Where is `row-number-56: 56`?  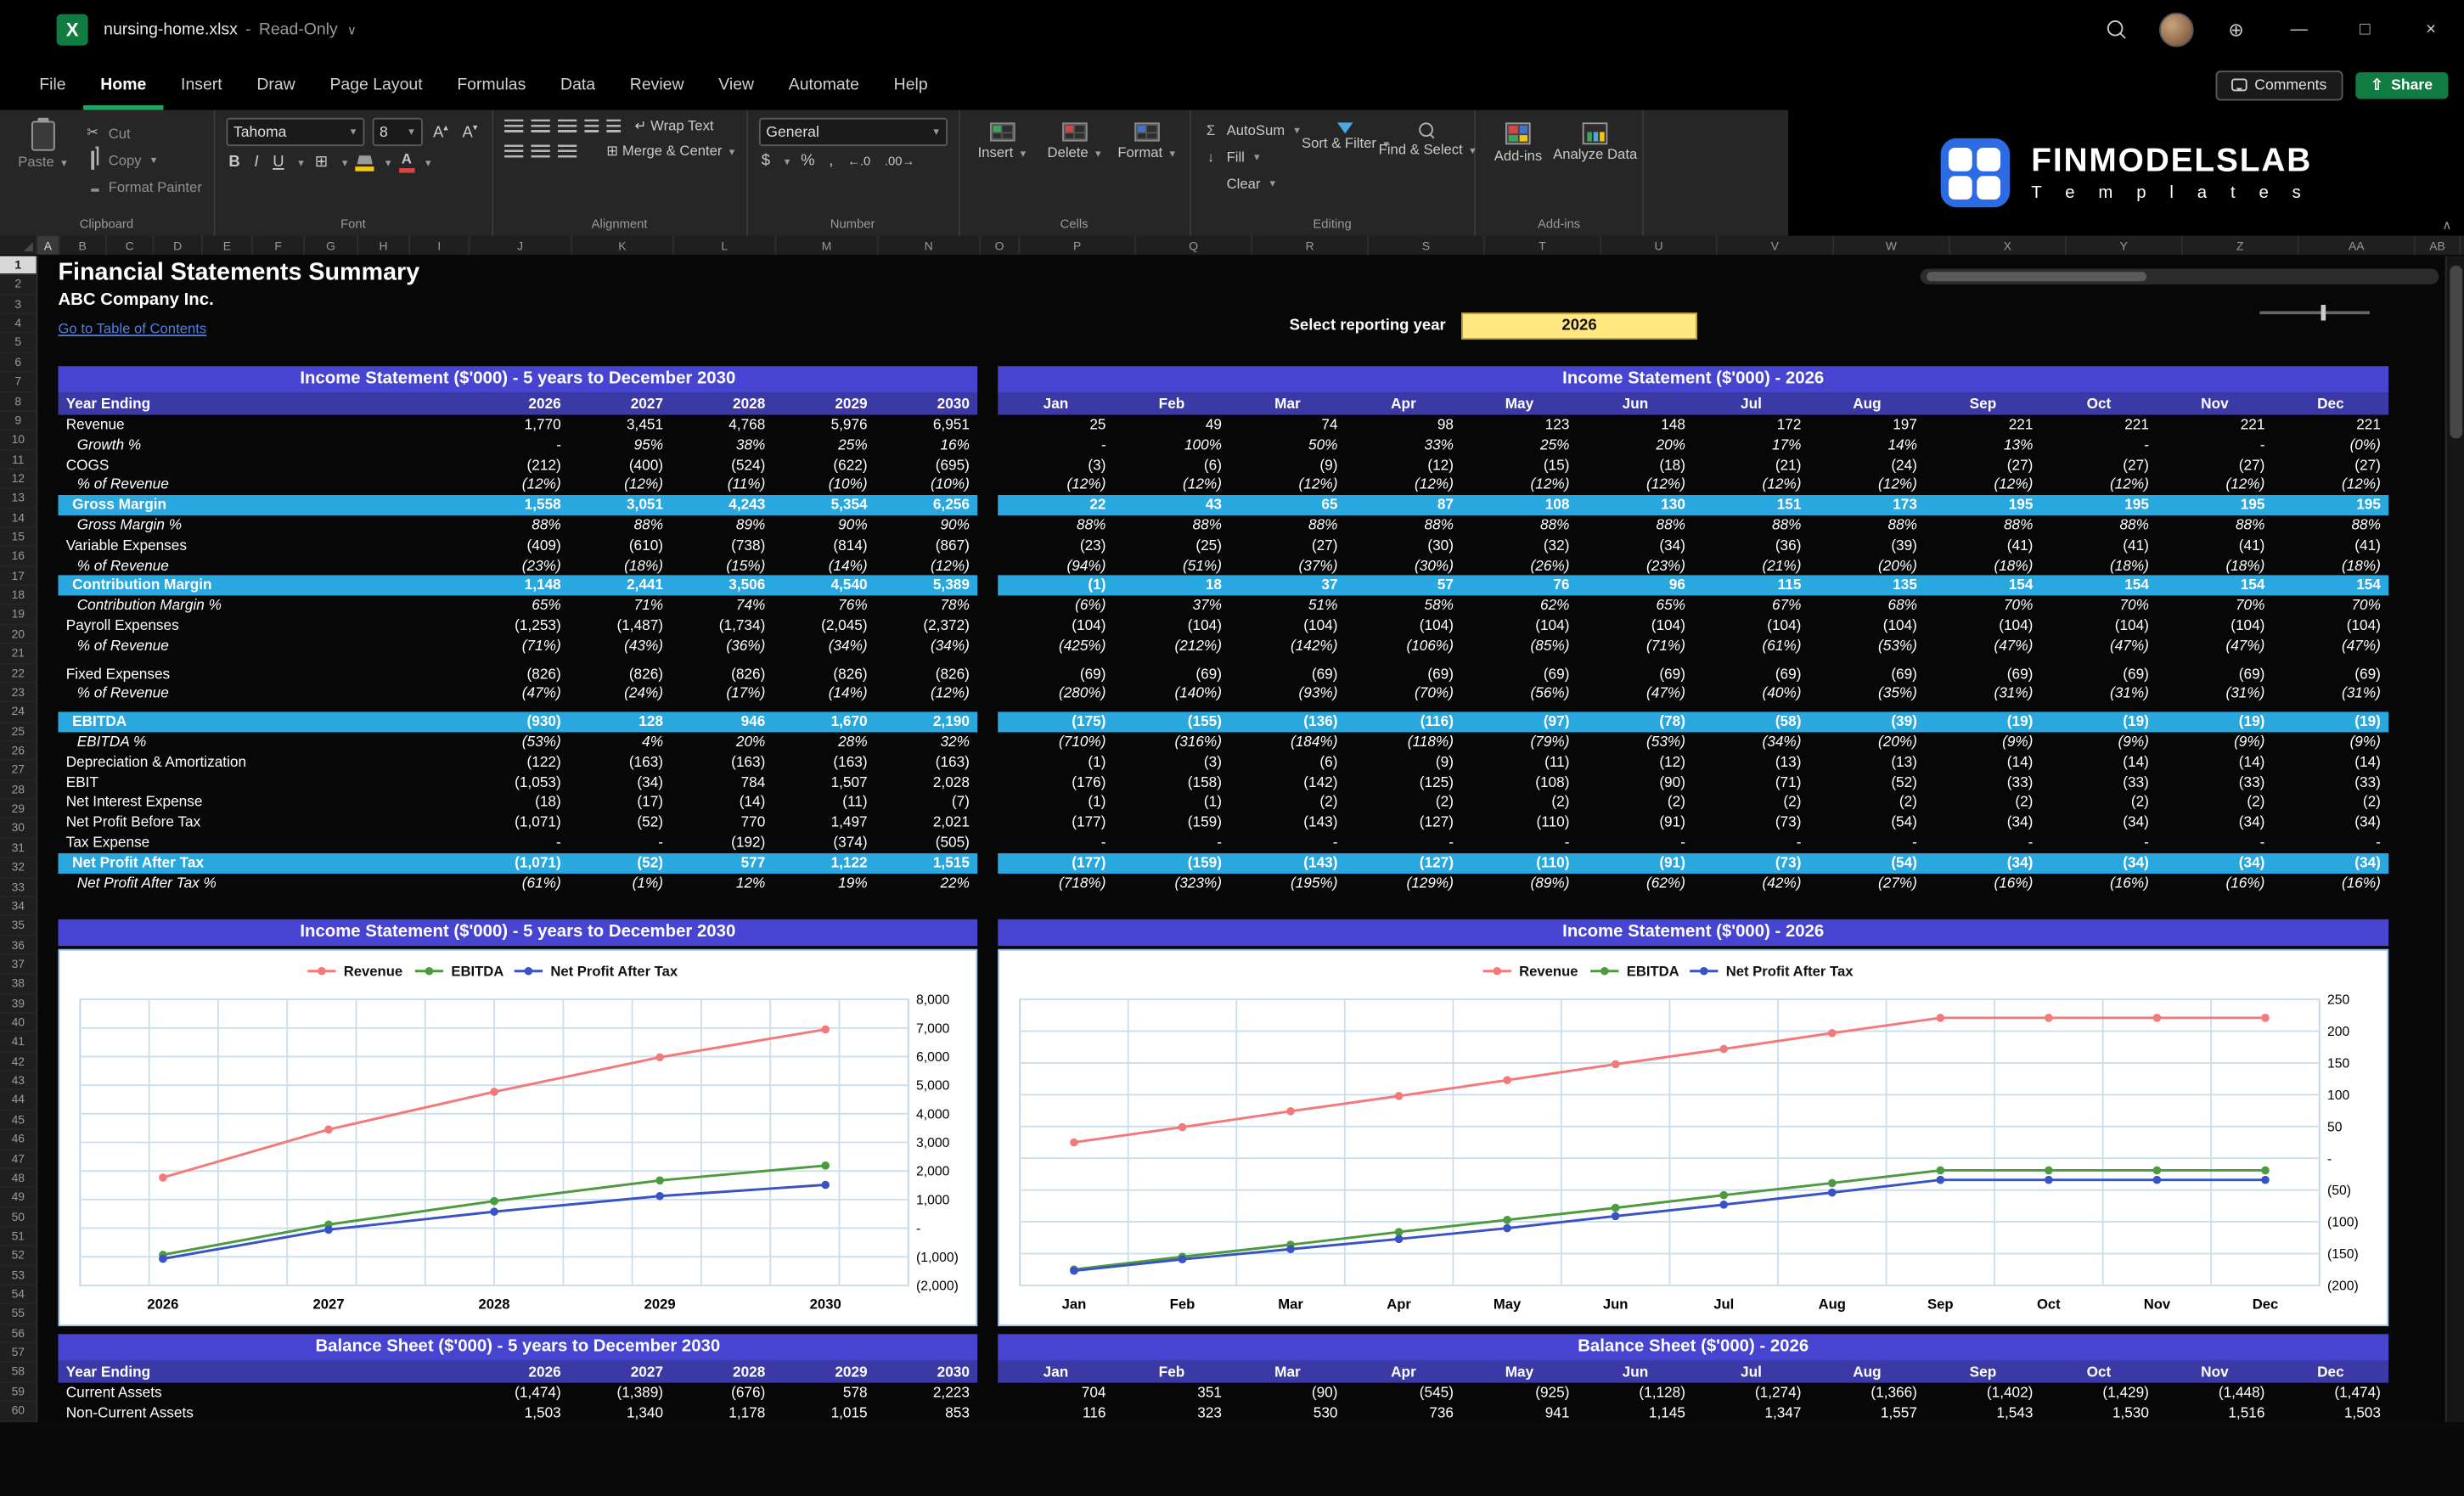 row-number-56: 56 is located at coordinates (18, 1334).